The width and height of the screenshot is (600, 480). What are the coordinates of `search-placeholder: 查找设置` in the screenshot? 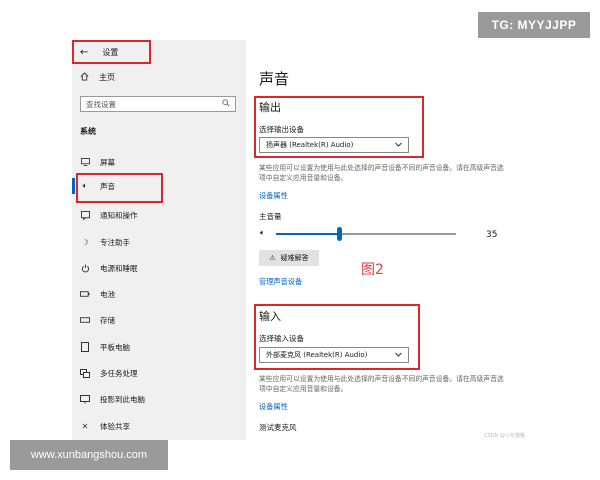 It's located at (101, 104).